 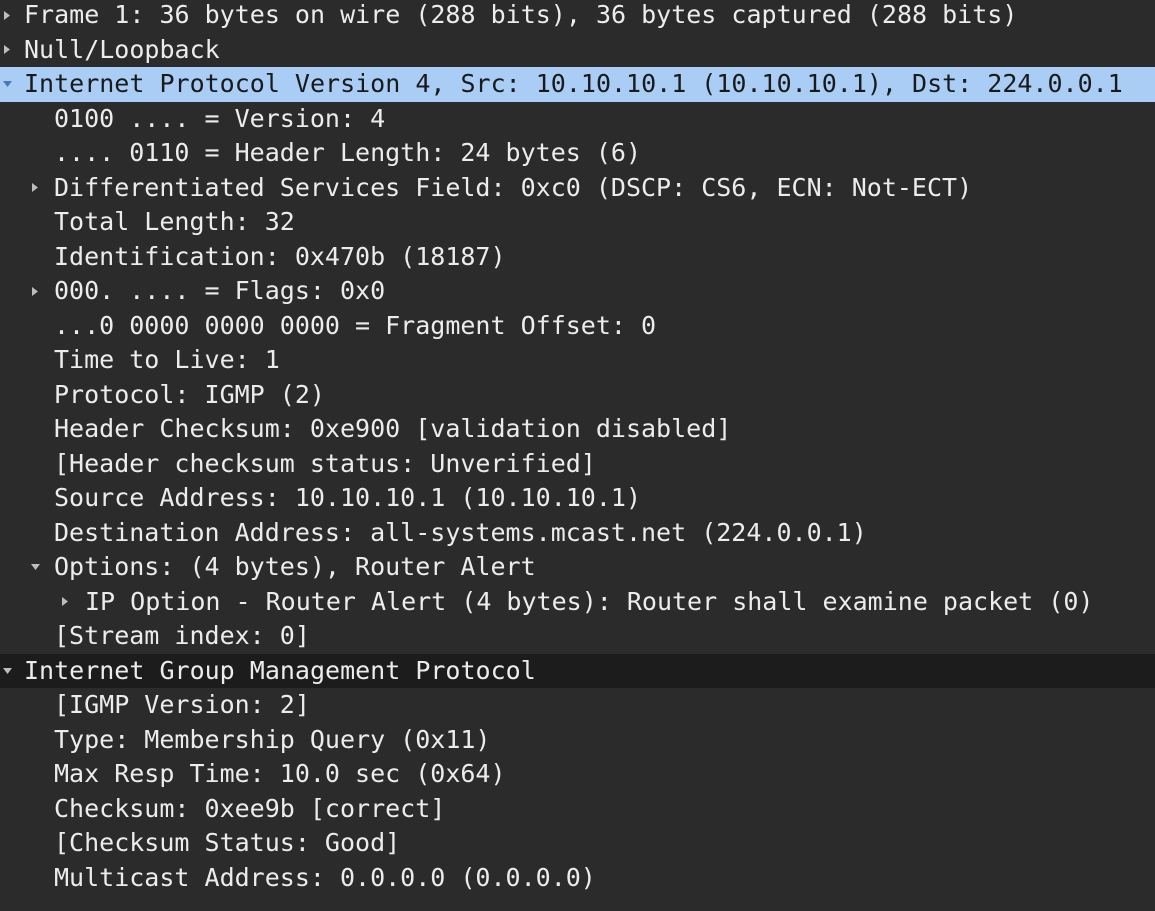 What do you see at coordinates (577, 705) in the screenshot?
I see `tree-row: [IGMP Version: 2]` at bounding box center [577, 705].